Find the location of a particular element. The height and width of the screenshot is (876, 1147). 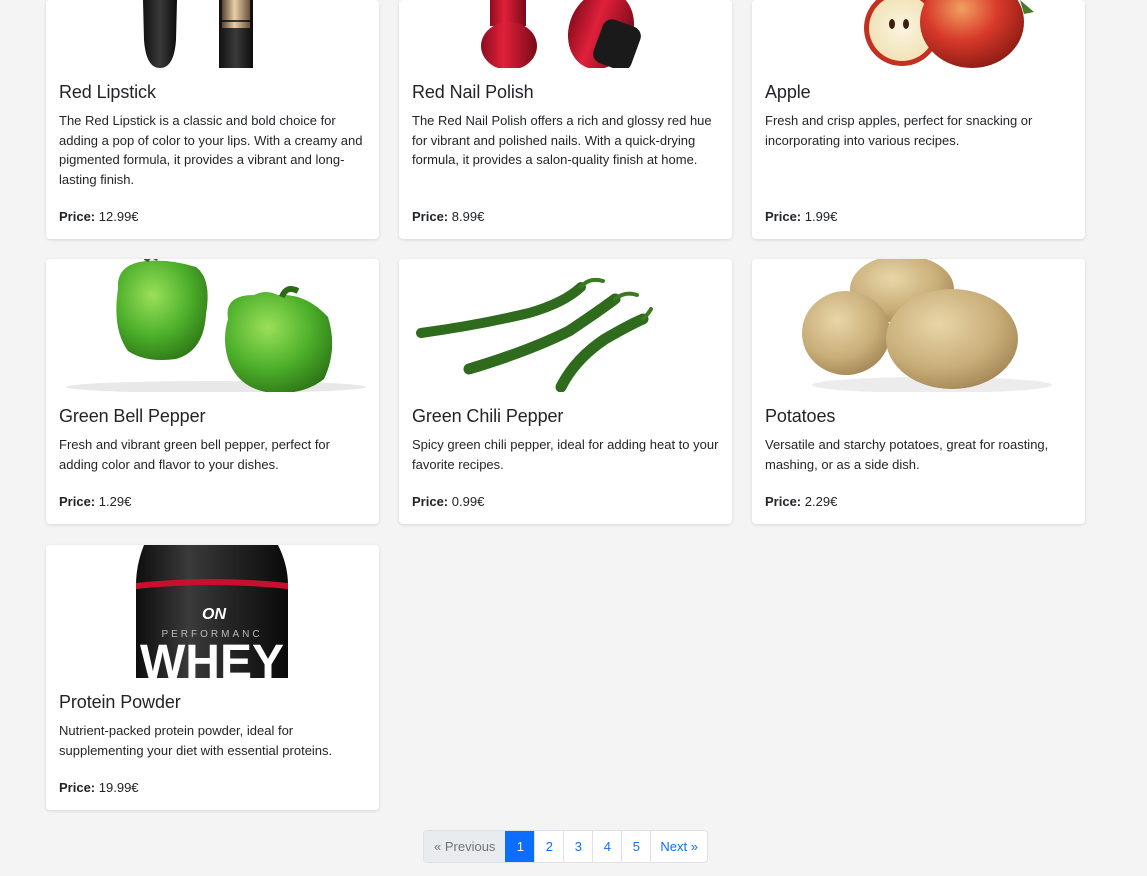

nail-polish-image is located at coordinates (561, 34).